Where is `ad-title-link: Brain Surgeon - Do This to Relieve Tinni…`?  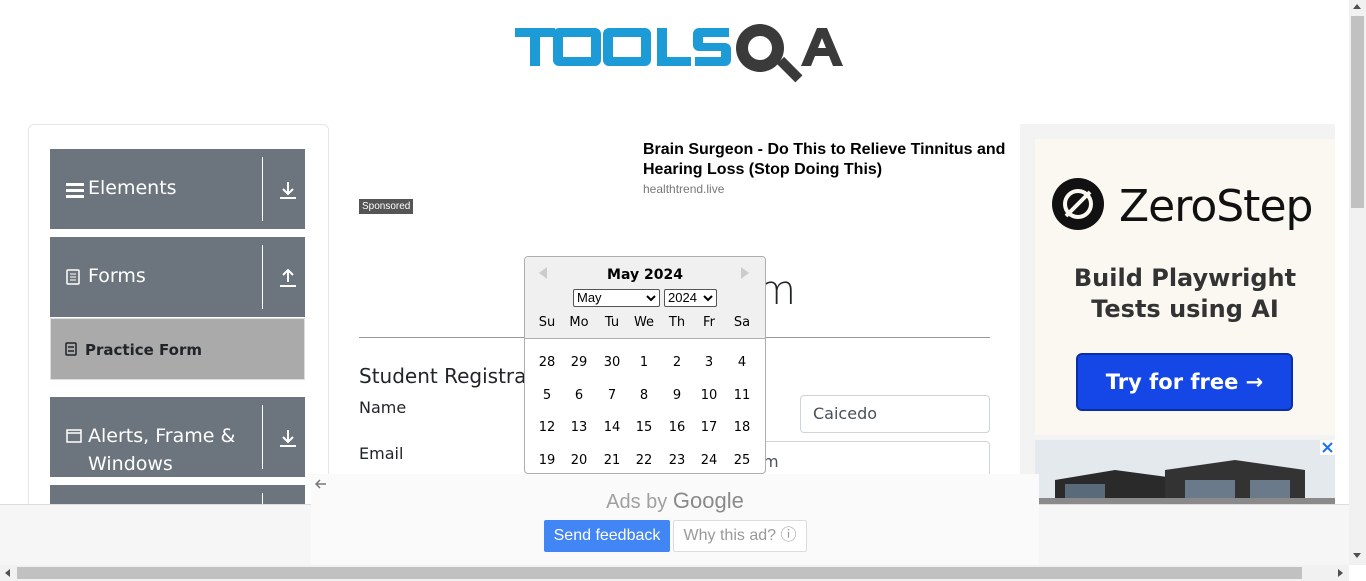 ad-title-link: Brain Surgeon - Do This to Relieve Tinni… is located at coordinates (833, 161).